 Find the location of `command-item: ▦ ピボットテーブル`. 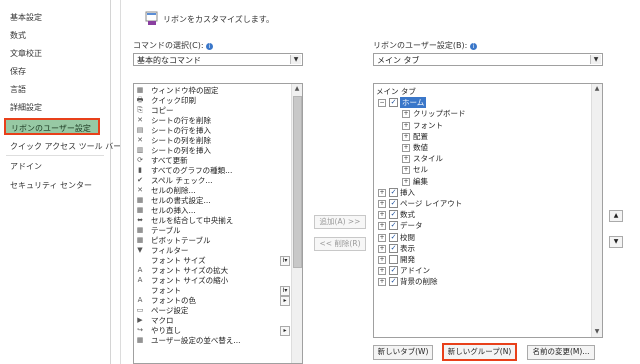

command-item: ▦ ピボットテーブル is located at coordinates (213, 240).